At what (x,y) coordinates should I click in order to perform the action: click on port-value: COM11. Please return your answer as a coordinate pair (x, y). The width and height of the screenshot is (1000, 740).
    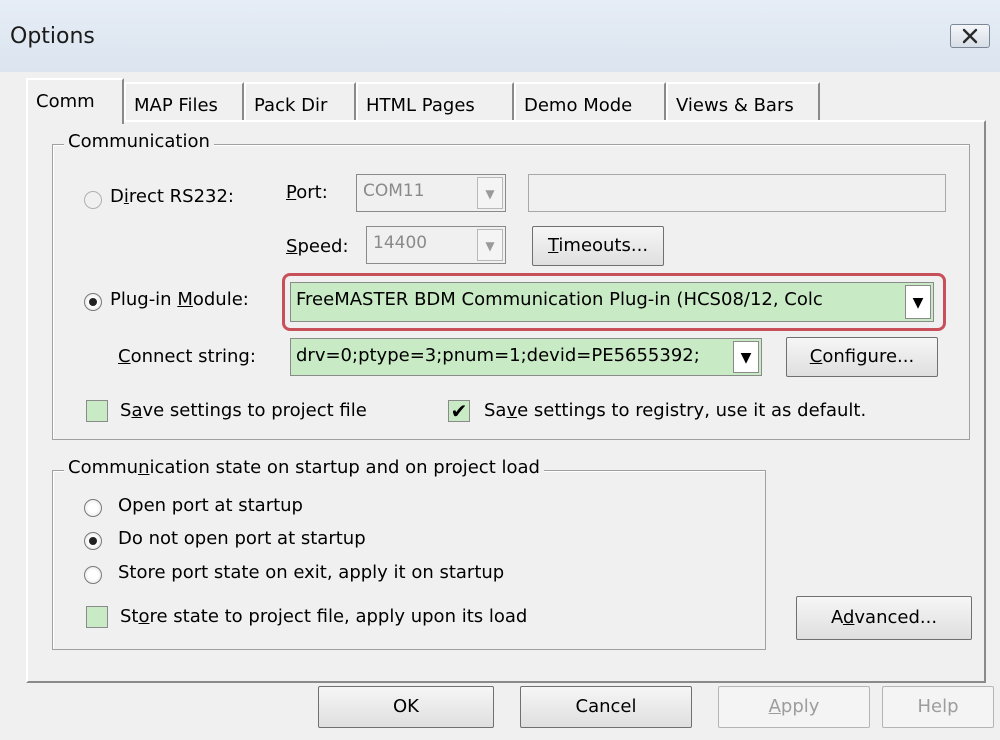
    Looking at the image, I should click on (394, 191).